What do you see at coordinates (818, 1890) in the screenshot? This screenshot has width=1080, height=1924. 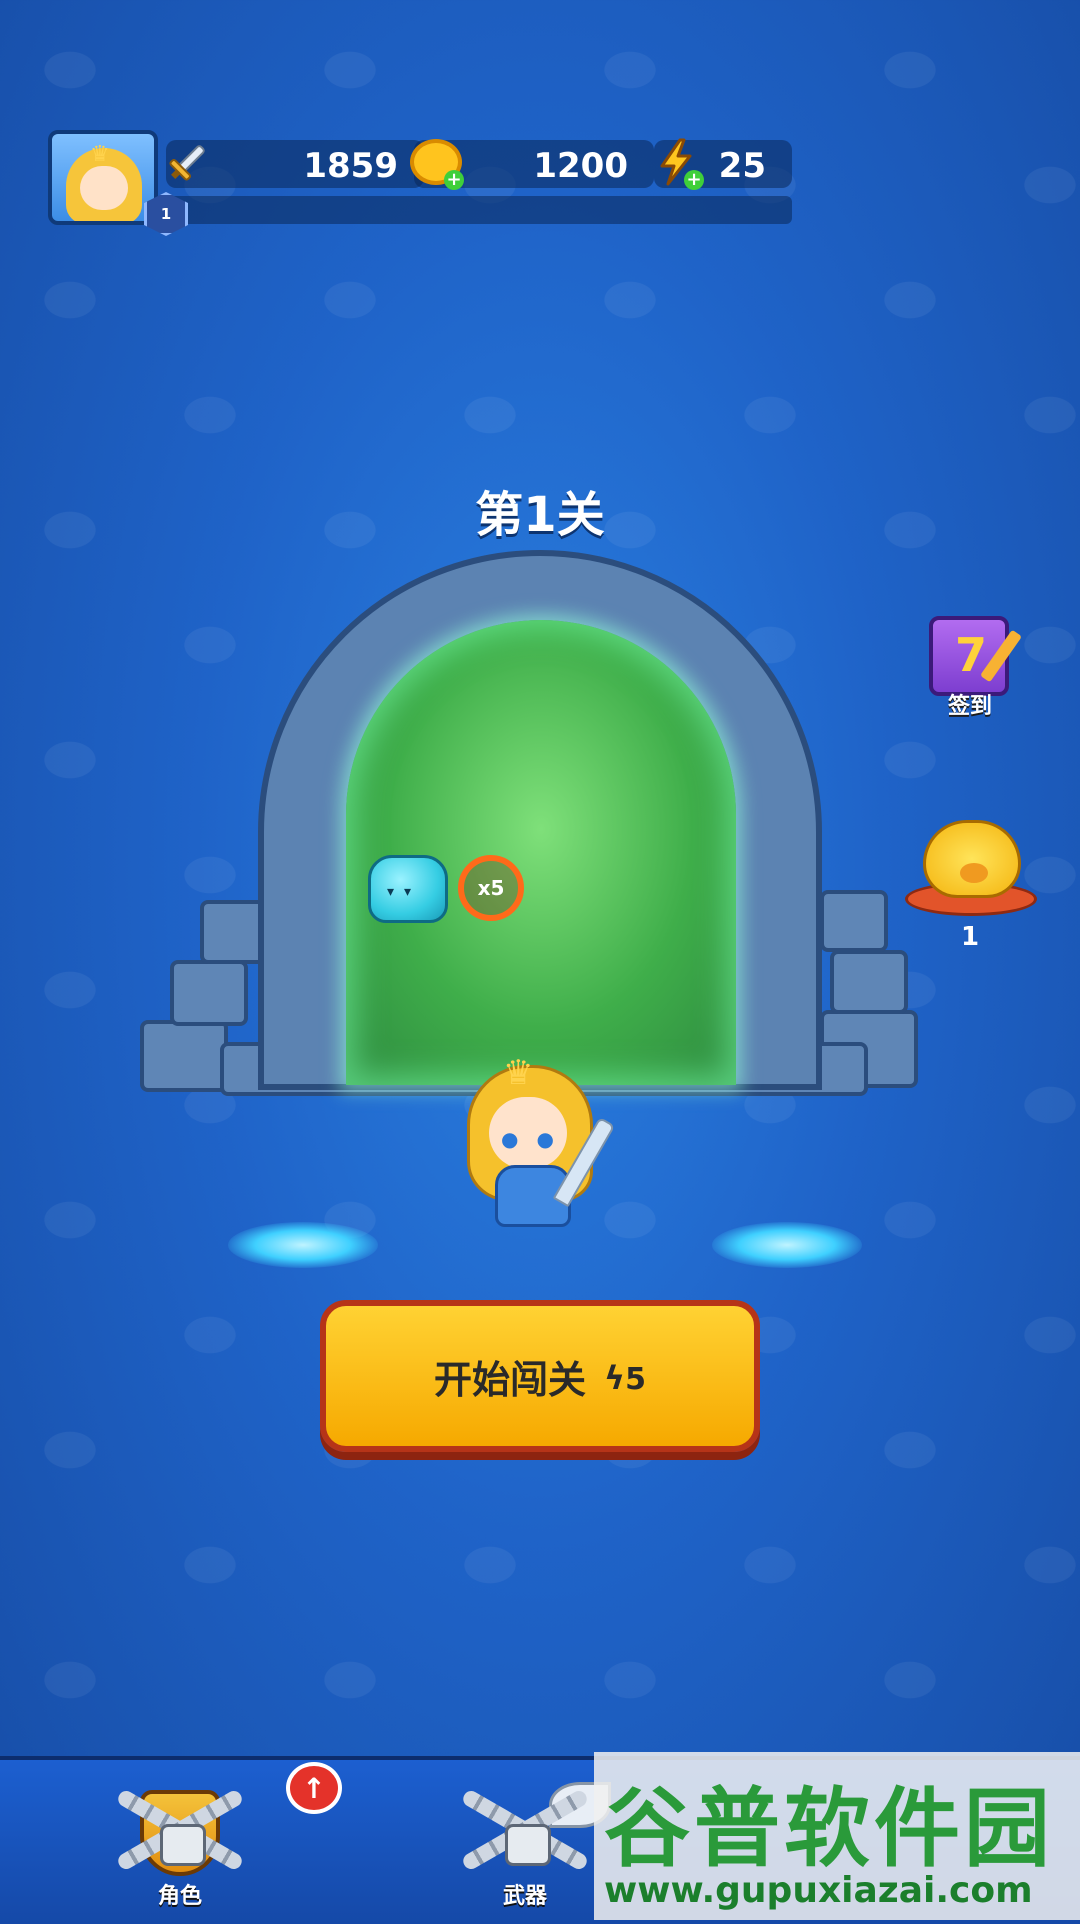 I see `watermark-url: www.gupuxiazai.com` at bounding box center [818, 1890].